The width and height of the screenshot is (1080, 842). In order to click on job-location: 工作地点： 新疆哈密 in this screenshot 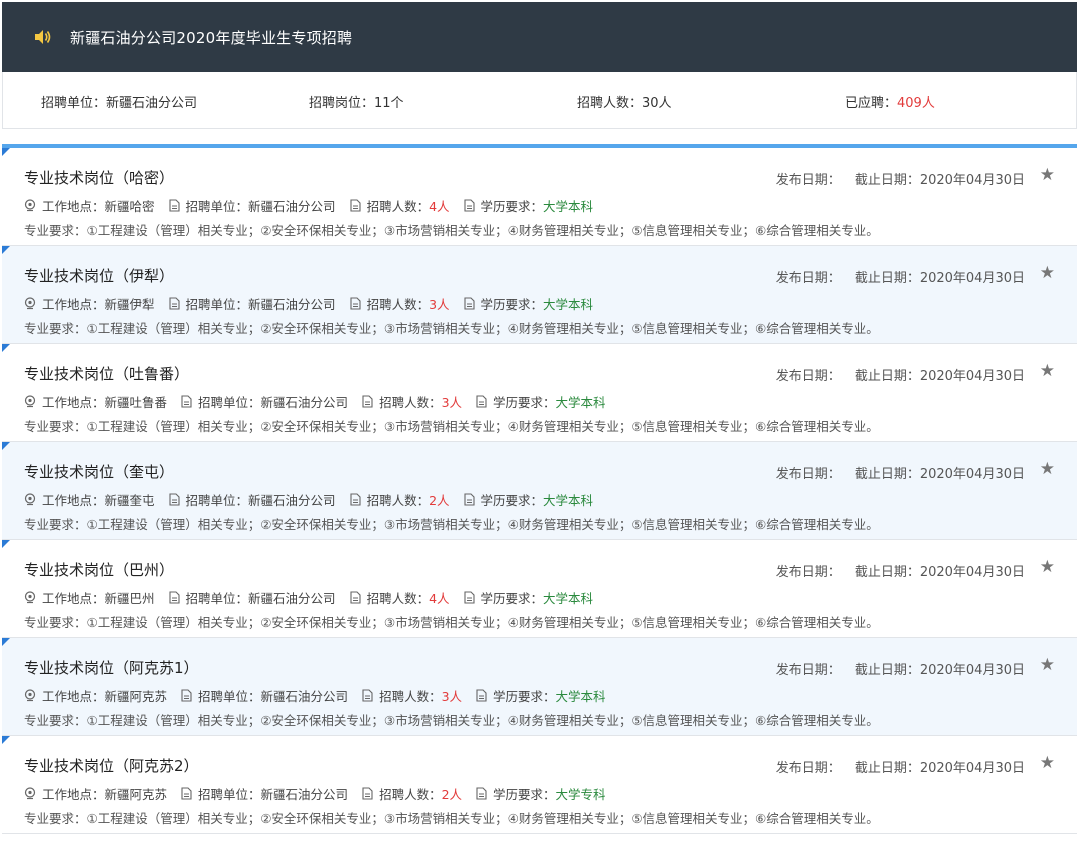, I will do `click(89, 205)`.